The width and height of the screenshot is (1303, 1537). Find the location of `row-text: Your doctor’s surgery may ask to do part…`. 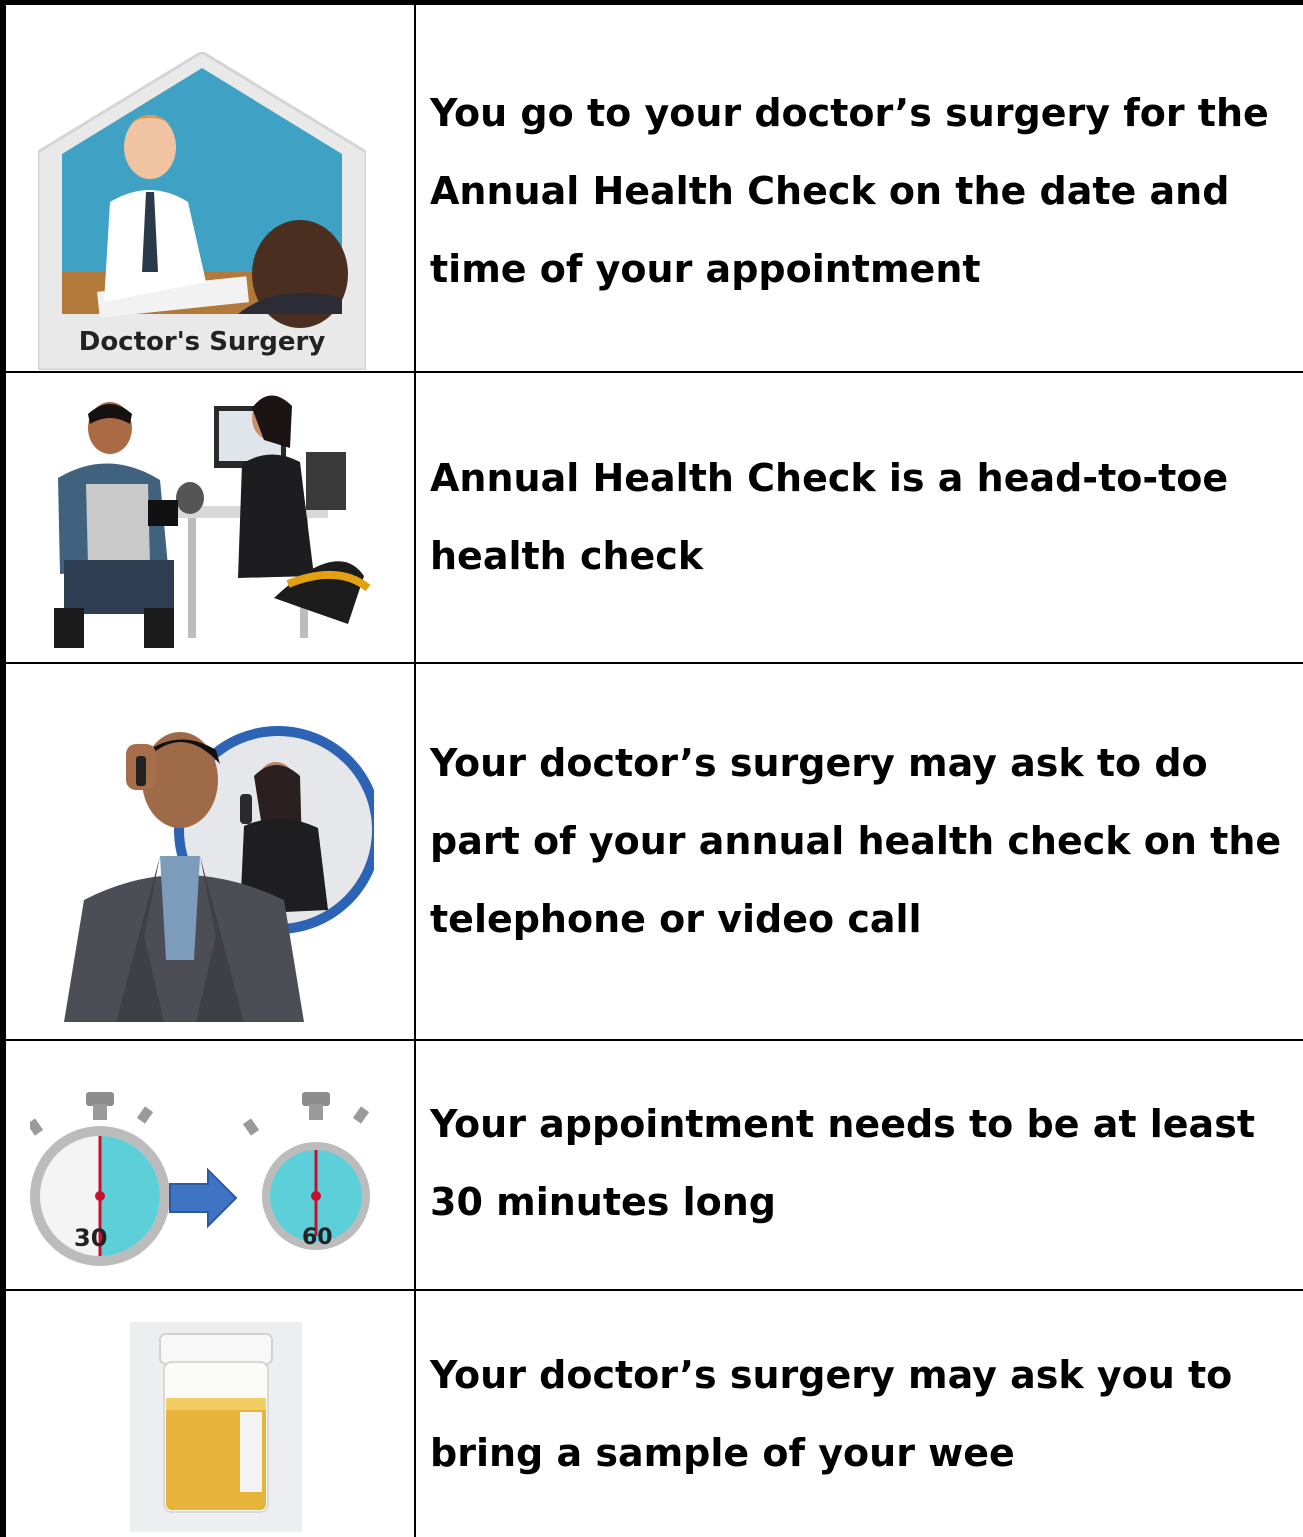

row-text: Your doctor’s surgery may ask to do part… is located at coordinates (856, 841).